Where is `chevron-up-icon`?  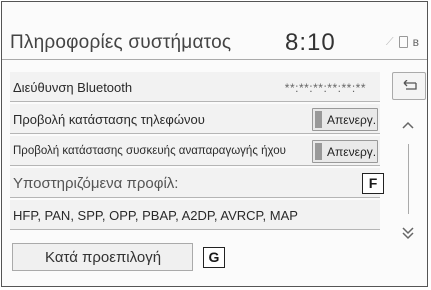
chevron-up-icon is located at coordinates (408, 125).